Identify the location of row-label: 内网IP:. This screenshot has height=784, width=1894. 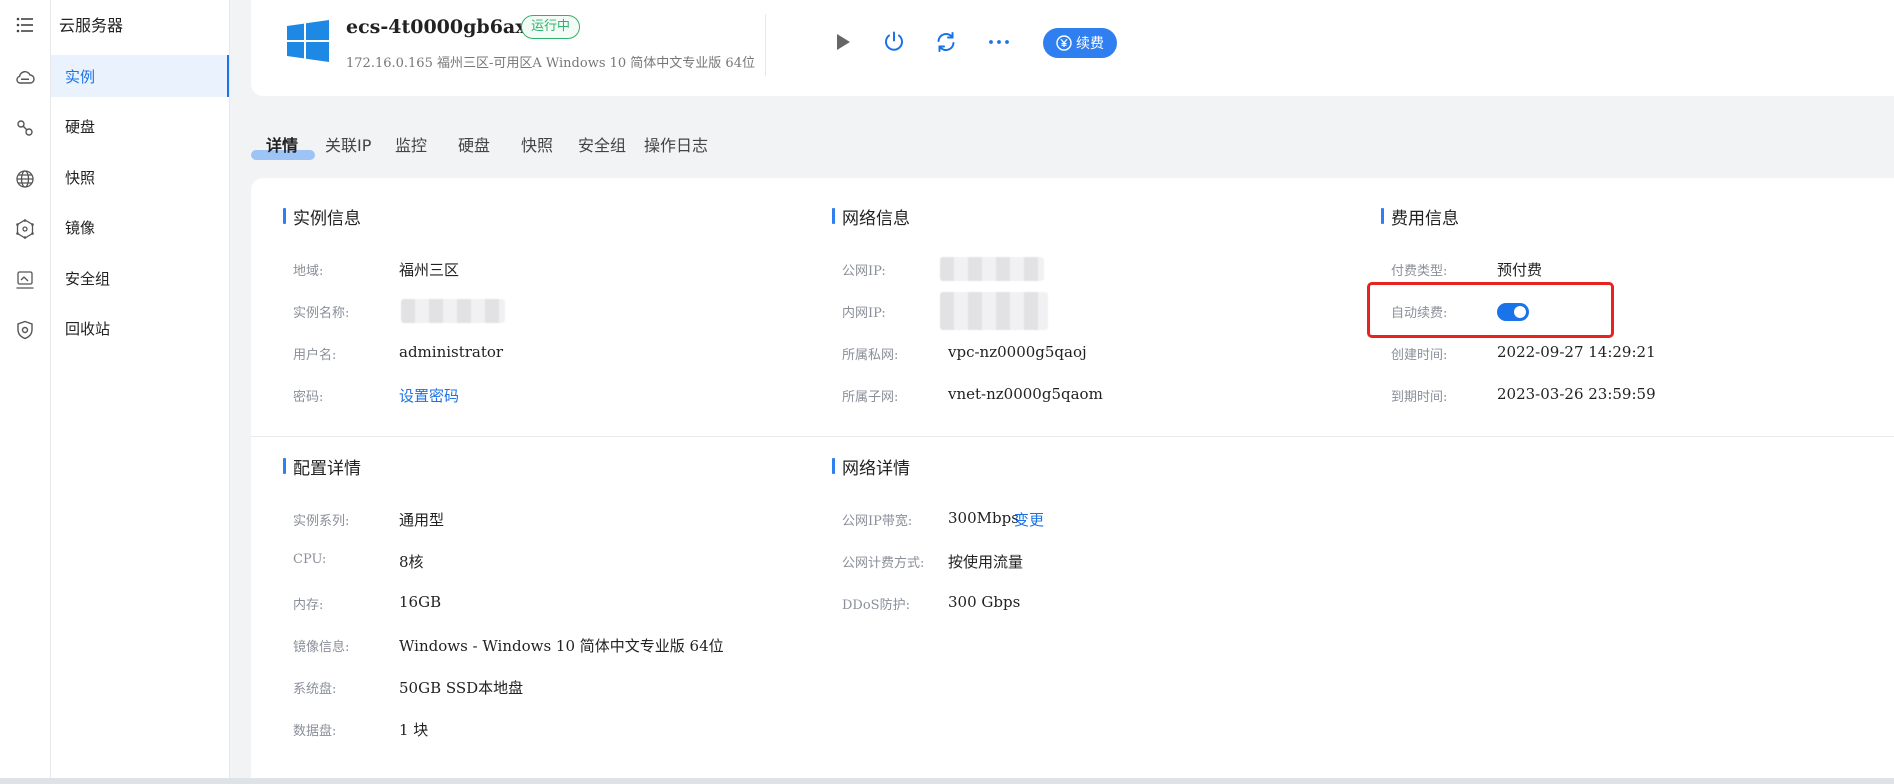
(864, 313).